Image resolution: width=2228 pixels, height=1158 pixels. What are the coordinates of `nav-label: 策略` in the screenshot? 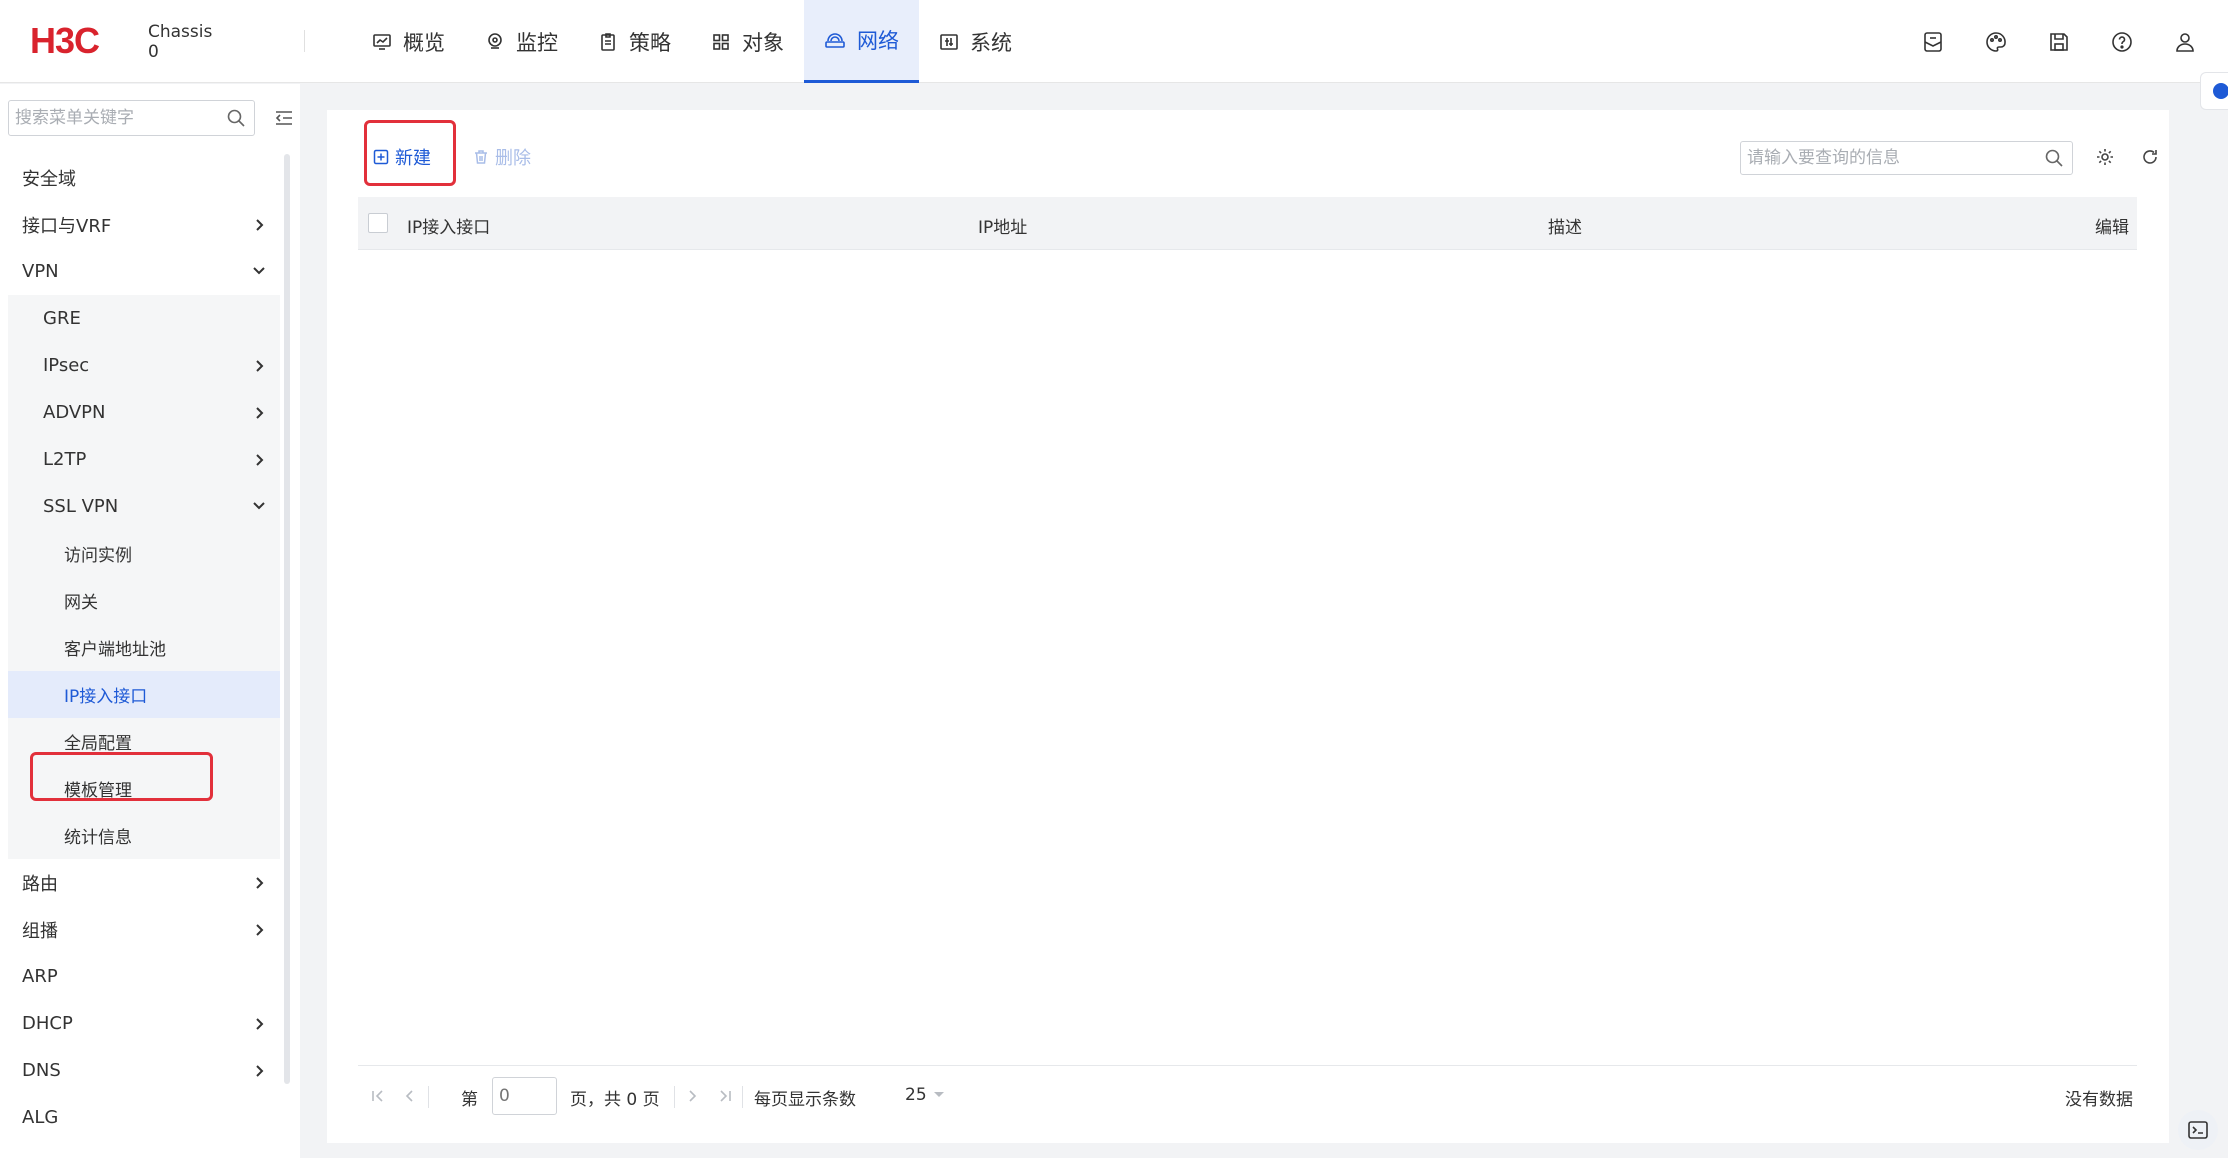 It's located at (650, 42).